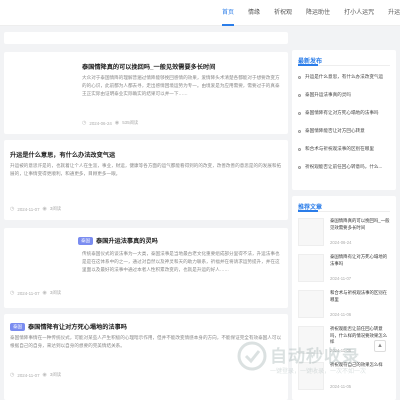 This screenshot has height=400, width=400. Describe the element at coordinates (341, 386) in the screenshot. I see `recommended-date: 2024-11-05` at that location.